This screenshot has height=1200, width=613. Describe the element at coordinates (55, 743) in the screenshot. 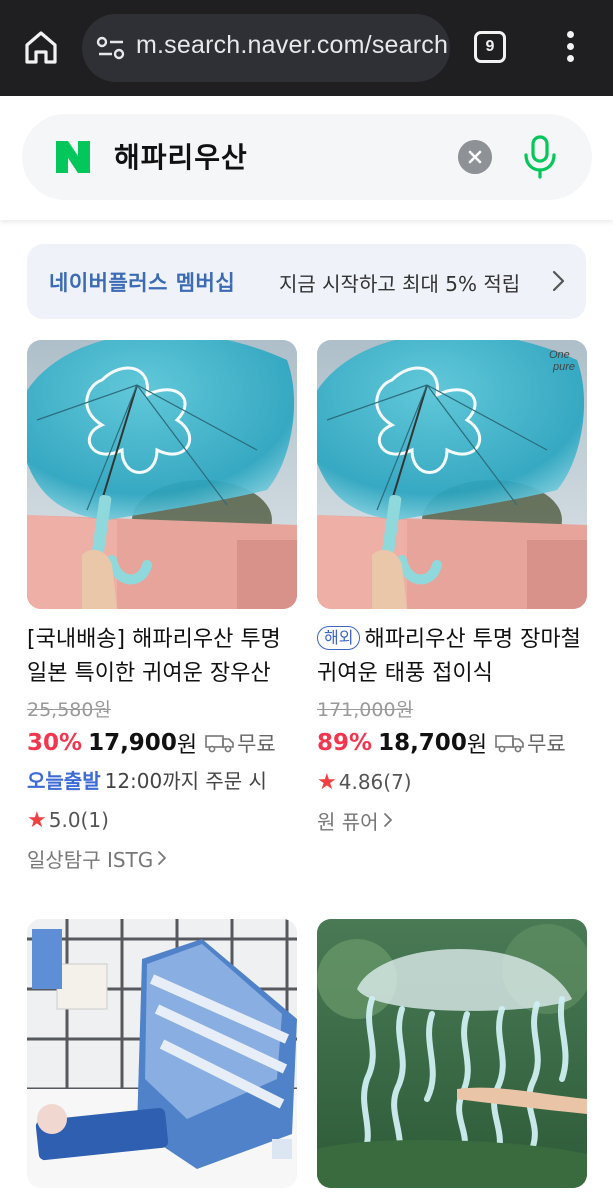

I see `discount-rate: 30%` at that location.